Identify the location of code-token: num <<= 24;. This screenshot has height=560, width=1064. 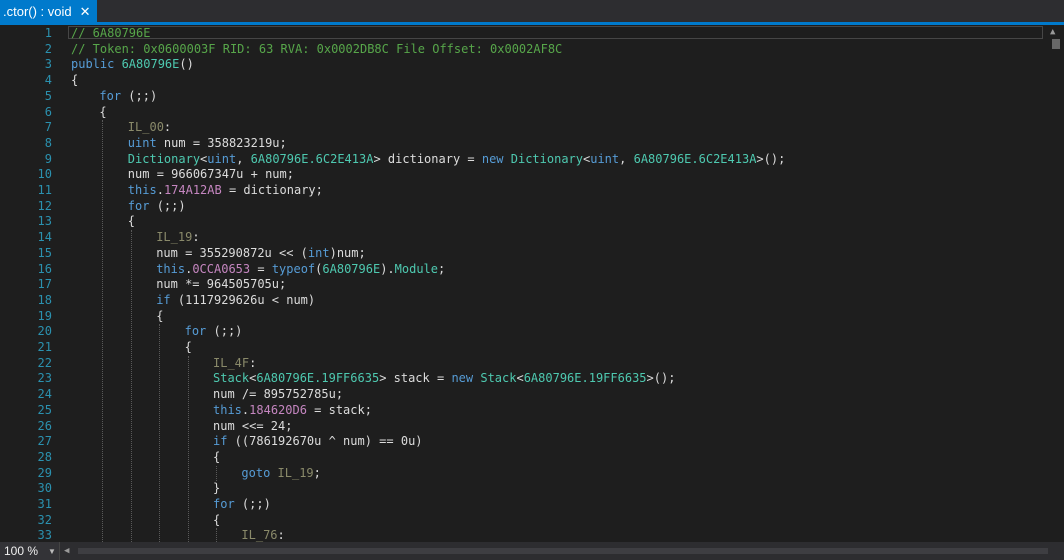
(253, 425).